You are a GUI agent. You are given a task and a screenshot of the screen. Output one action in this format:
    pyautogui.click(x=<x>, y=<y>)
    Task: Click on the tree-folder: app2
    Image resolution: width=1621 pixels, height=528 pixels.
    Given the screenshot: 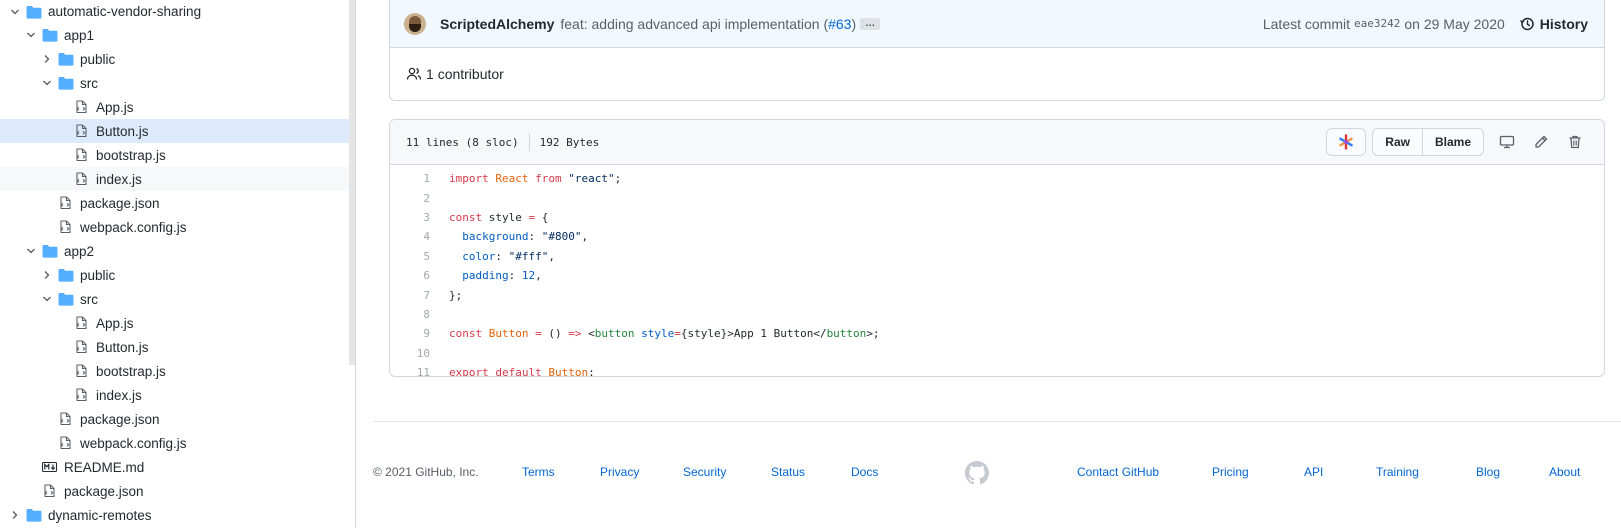 What is the action you would take?
    pyautogui.click(x=177, y=251)
    